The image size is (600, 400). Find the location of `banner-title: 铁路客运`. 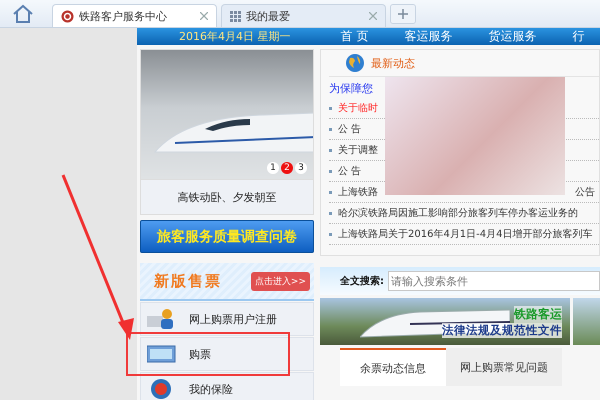

banner-title: 铁路客运 is located at coordinates (538, 314).